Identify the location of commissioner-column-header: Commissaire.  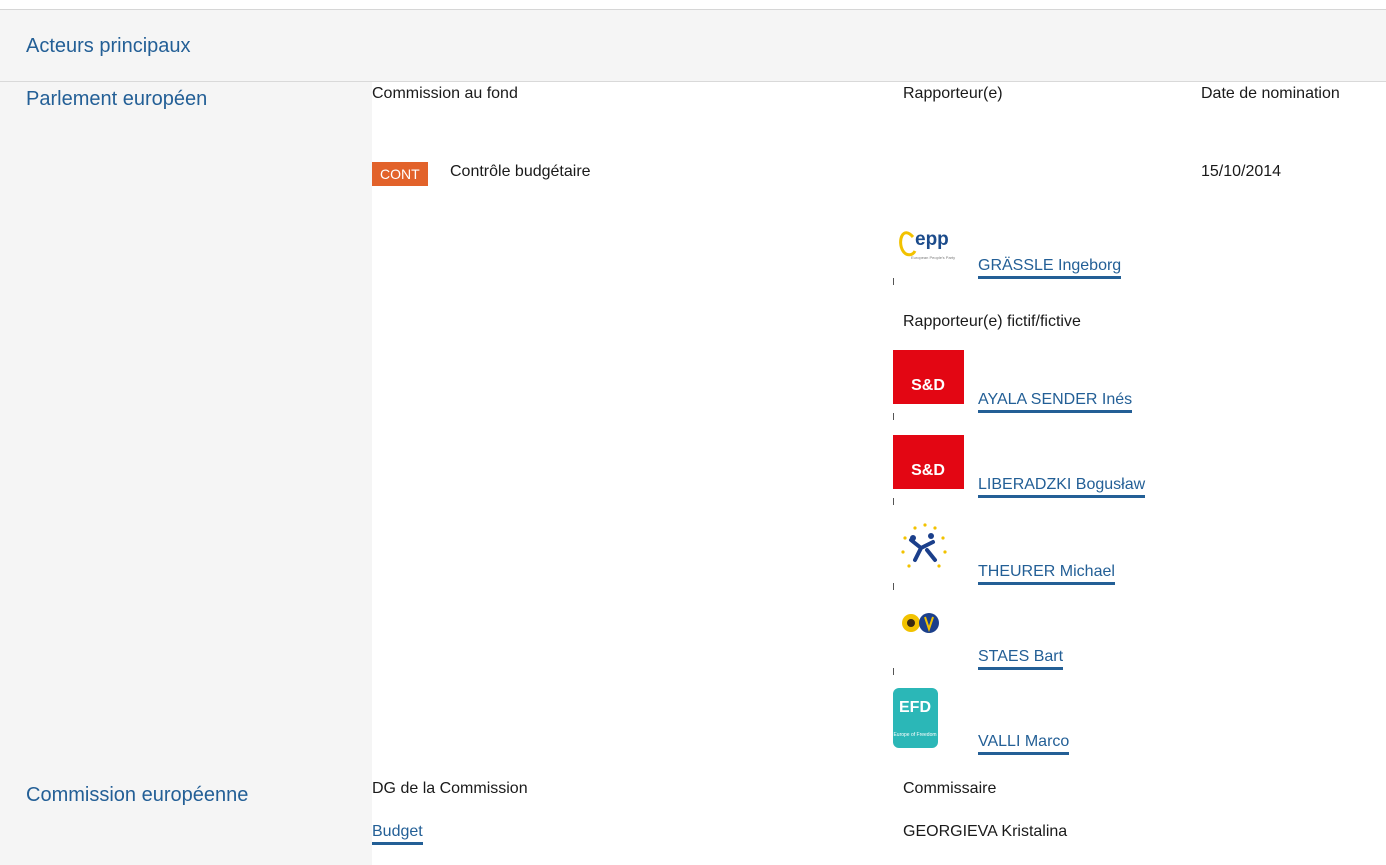
(950, 788).